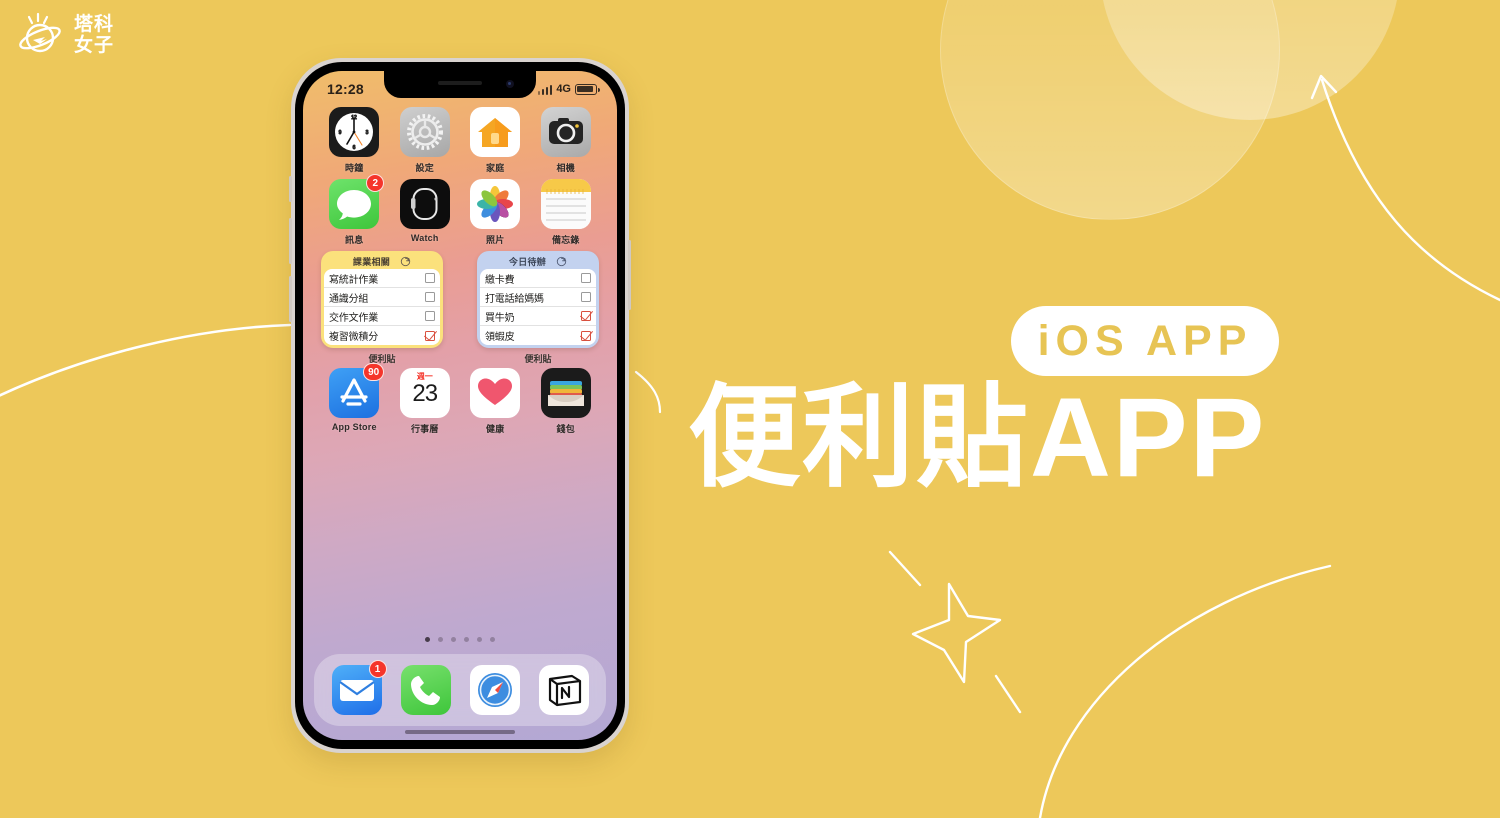 The image size is (1500, 818). I want to click on notes-icon, so click(565, 204).